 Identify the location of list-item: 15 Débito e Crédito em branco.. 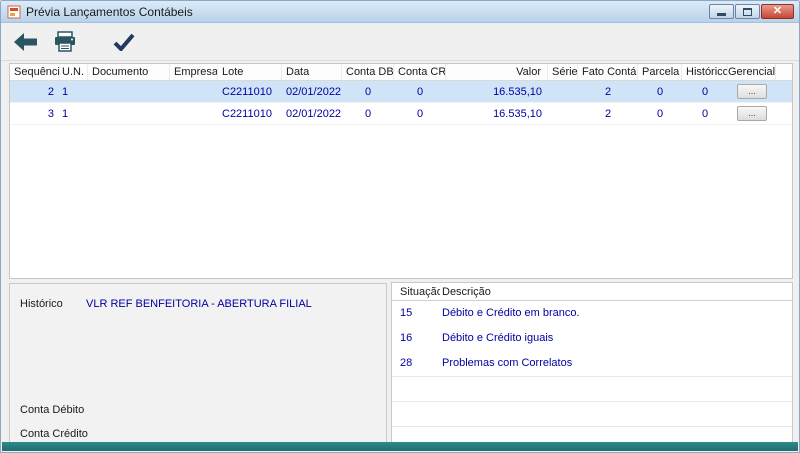
(592, 313).